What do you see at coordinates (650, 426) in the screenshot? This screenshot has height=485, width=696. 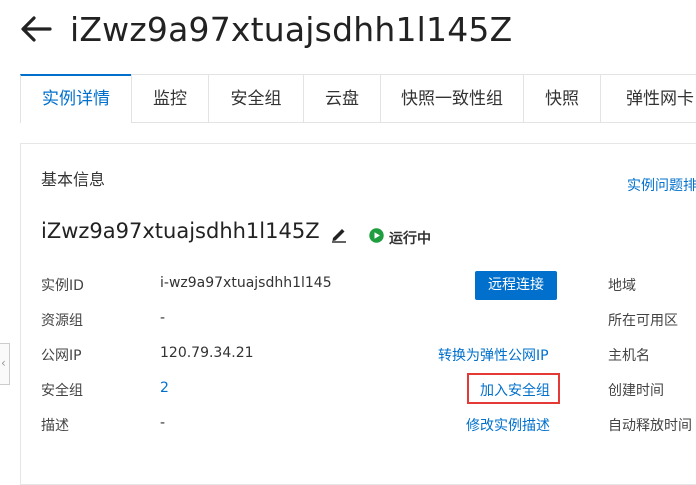 I see `auto-release-time-label: 自动释放时间` at bounding box center [650, 426].